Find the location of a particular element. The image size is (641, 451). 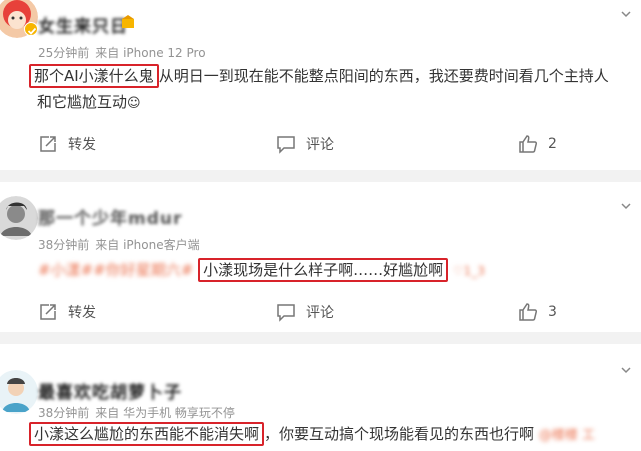

post-meta: 25分钟前 来自 iPhone 12 Pro is located at coordinates (122, 52).